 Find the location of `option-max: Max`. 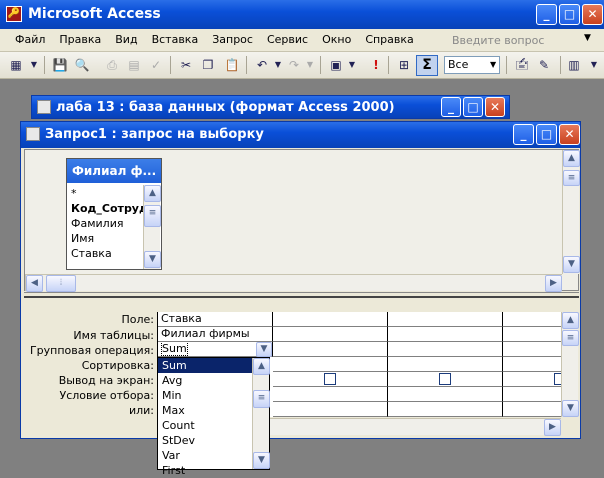

option-max: Max is located at coordinates (205, 410).